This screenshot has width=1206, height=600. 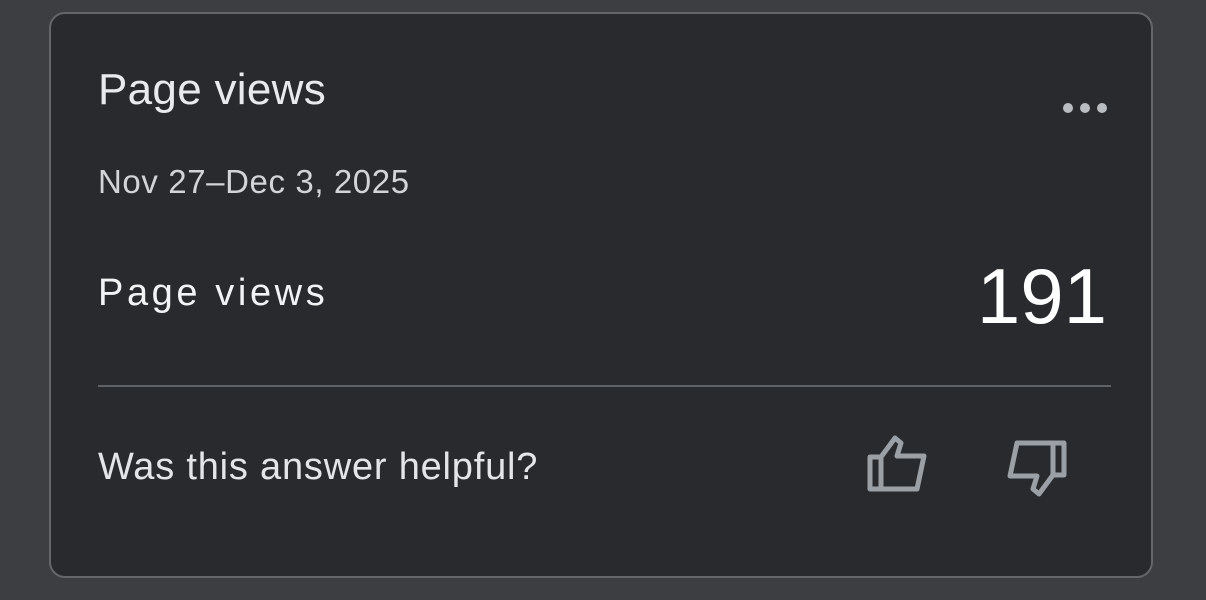 What do you see at coordinates (318, 467) in the screenshot?
I see `feedback-question: Was this answer helpful?` at bounding box center [318, 467].